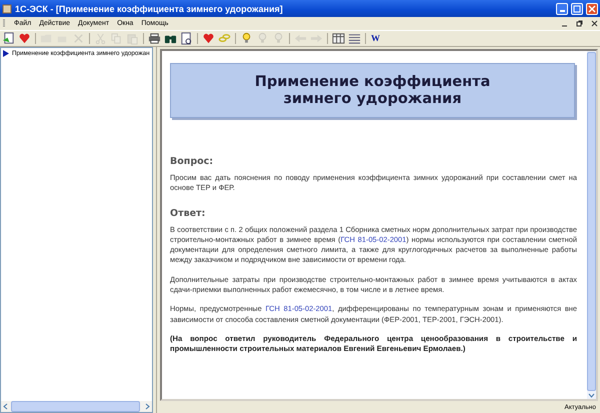 The width and height of the screenshot is (600, 413). Describe the element at coordinates (246, 38) in the screenshot. I see `light-bulb-icon` at that location.